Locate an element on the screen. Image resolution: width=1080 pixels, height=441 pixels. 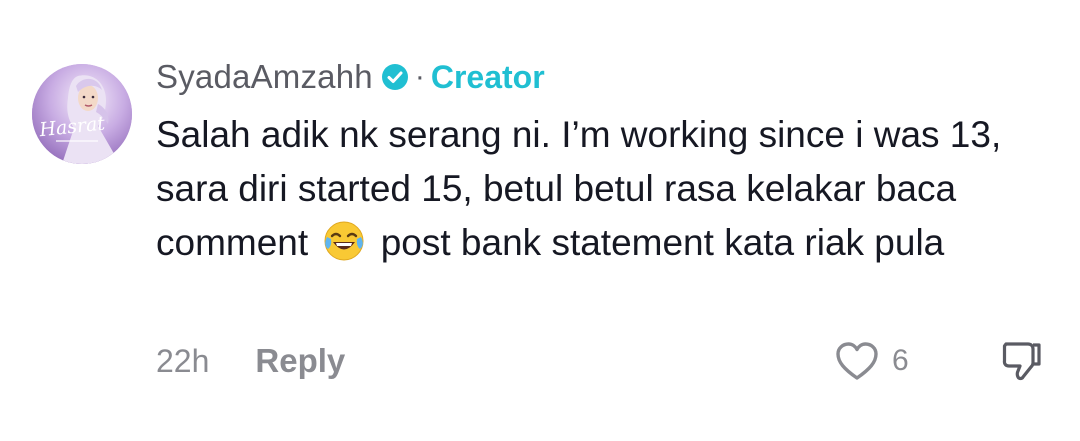
avatar: Hasrat is located at coordinates (82, 114).